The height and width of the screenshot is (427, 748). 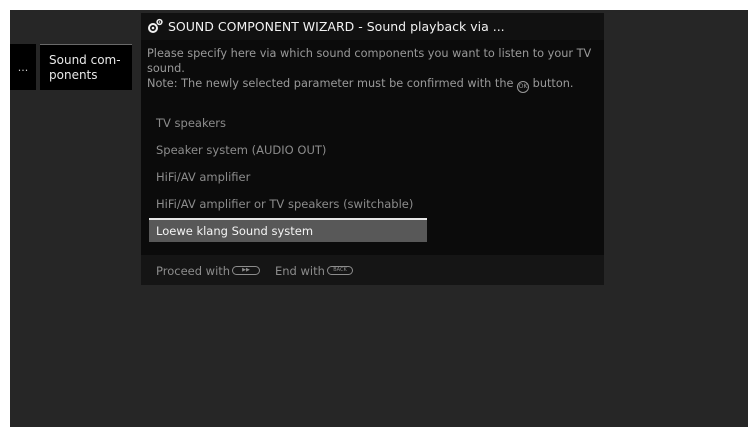 I want to click on fast-forward-key-icon: ▶▶, so click(x=246, y=270).